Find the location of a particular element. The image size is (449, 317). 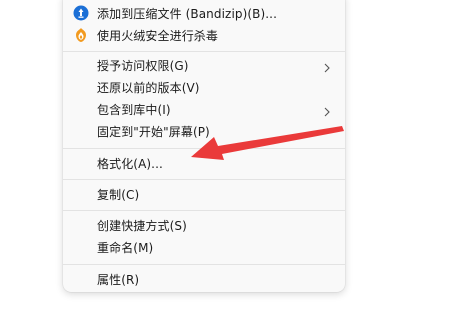

menu-item-label: 使用火绒安全进行杀毒 is located at coordinates (158, 35).